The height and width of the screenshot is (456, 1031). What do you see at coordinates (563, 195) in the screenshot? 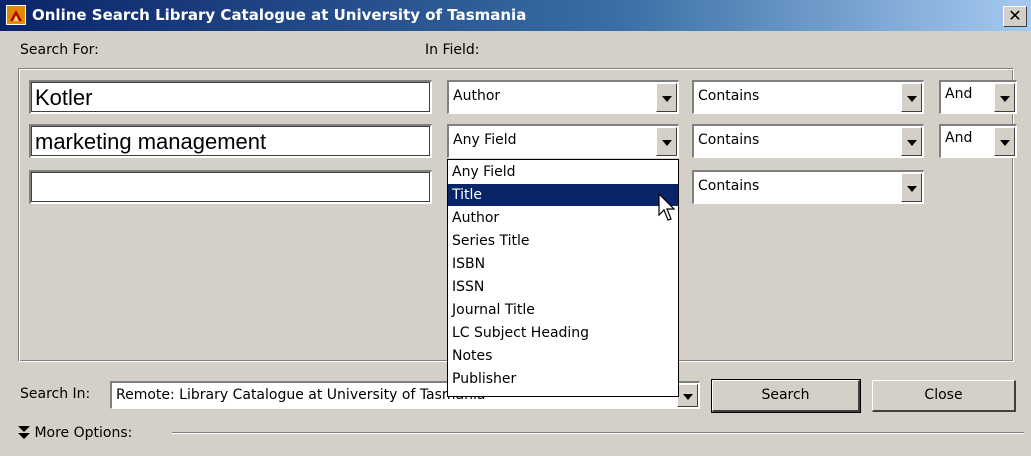
I see `dropdown-option-title: Title` at bounding box center [563, 195].